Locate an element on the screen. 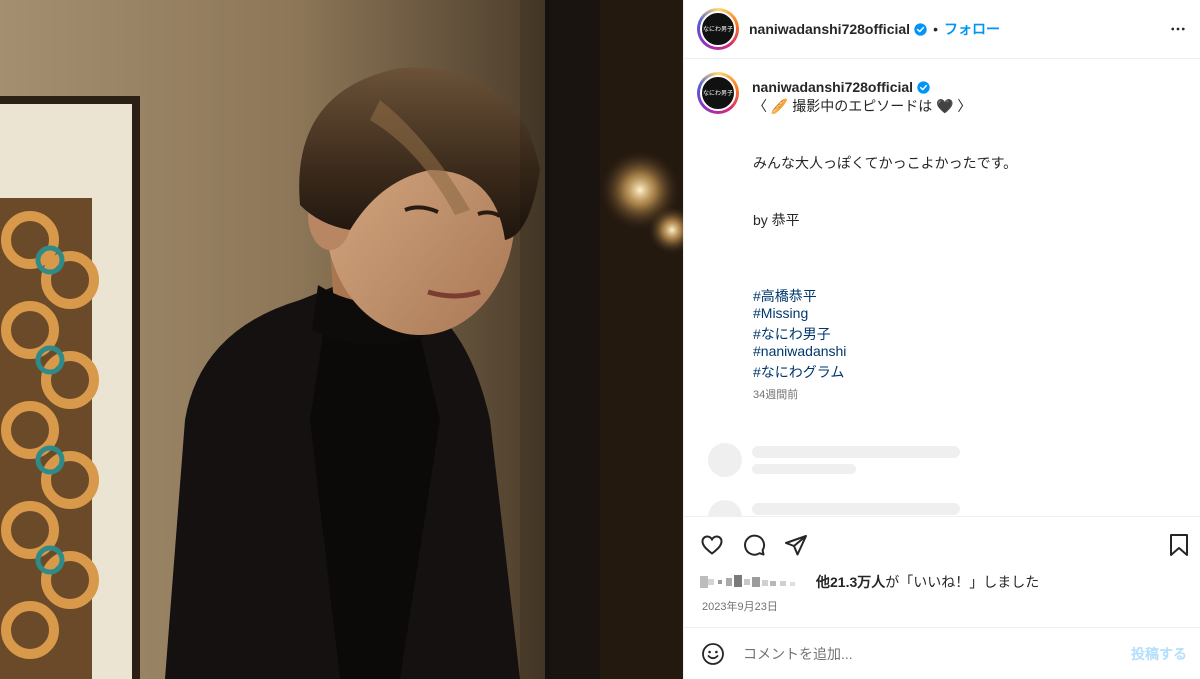  post-date: 2023年9月23日 is located at coordinates (740, 606).